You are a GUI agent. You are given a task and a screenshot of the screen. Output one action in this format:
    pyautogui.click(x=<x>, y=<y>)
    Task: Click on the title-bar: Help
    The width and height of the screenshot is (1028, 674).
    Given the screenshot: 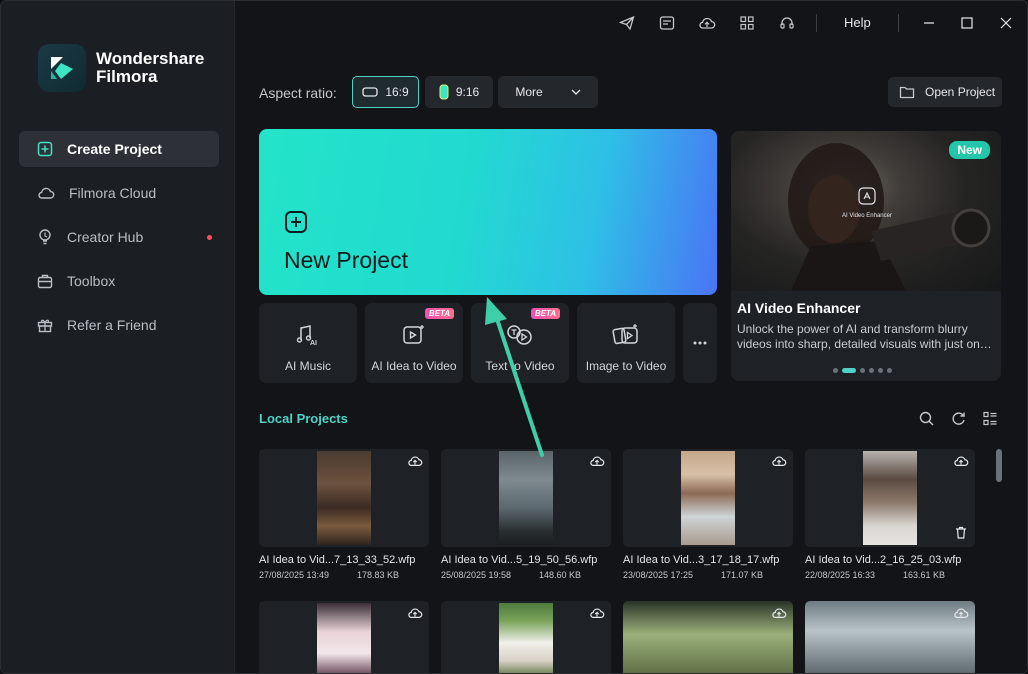 What is the action you would take?
    pyautogui.click(x=631, y=23)
    